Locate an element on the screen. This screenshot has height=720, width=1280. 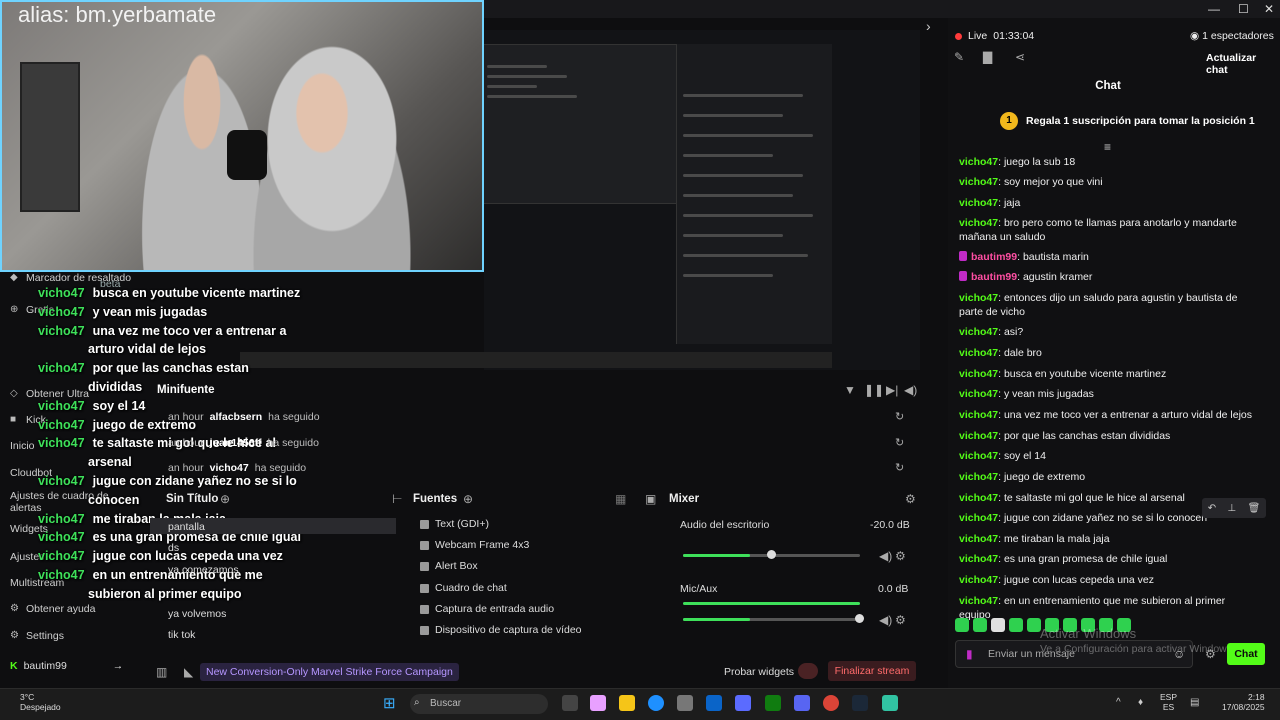
chat-send-button: Chat is located at coordinates (1246, 654).